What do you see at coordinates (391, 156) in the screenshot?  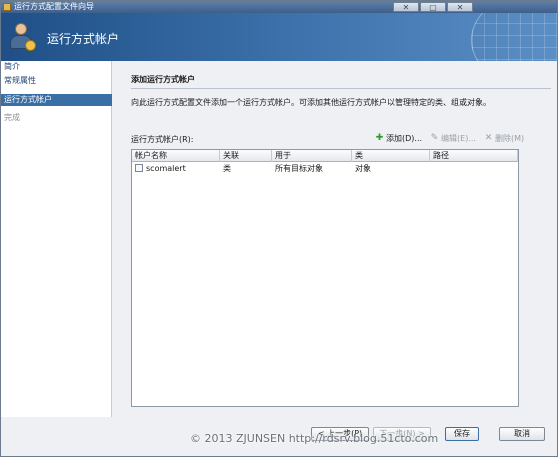 I see `column-class: 类` at bounding box center [391, 156].